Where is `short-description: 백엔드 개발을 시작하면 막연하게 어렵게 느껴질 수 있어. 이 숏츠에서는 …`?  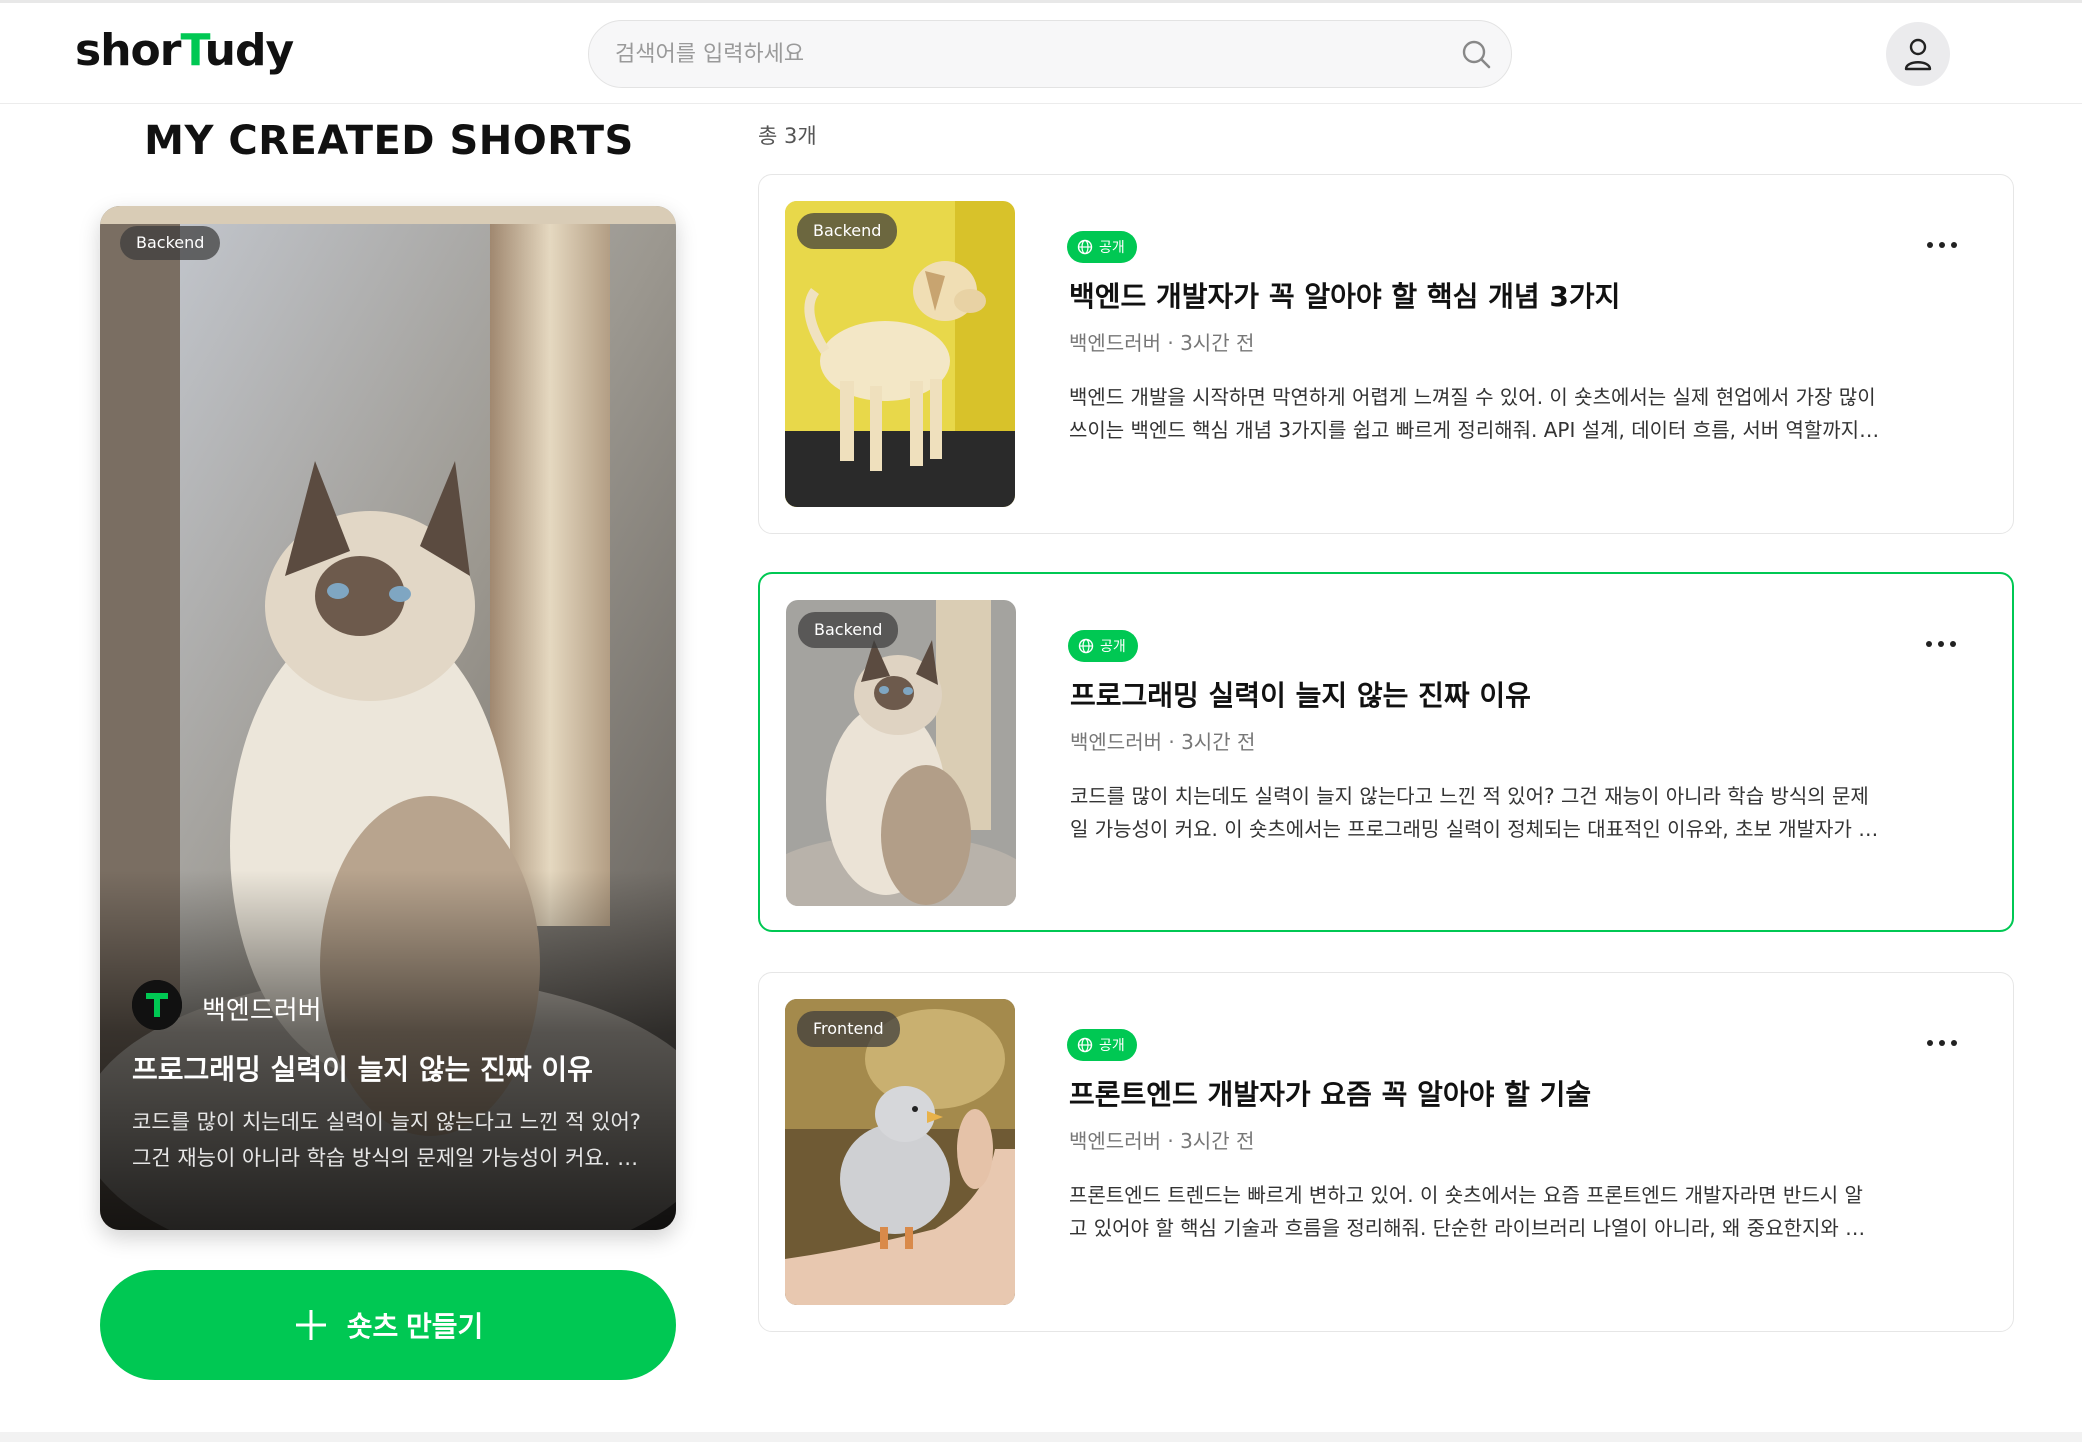
short-description: 백엔드 개발을 시작하면 막연하게 어렵게 느껴질 수 있어. 이 숏츠에서는 … is located at coordinates (1474, 413).